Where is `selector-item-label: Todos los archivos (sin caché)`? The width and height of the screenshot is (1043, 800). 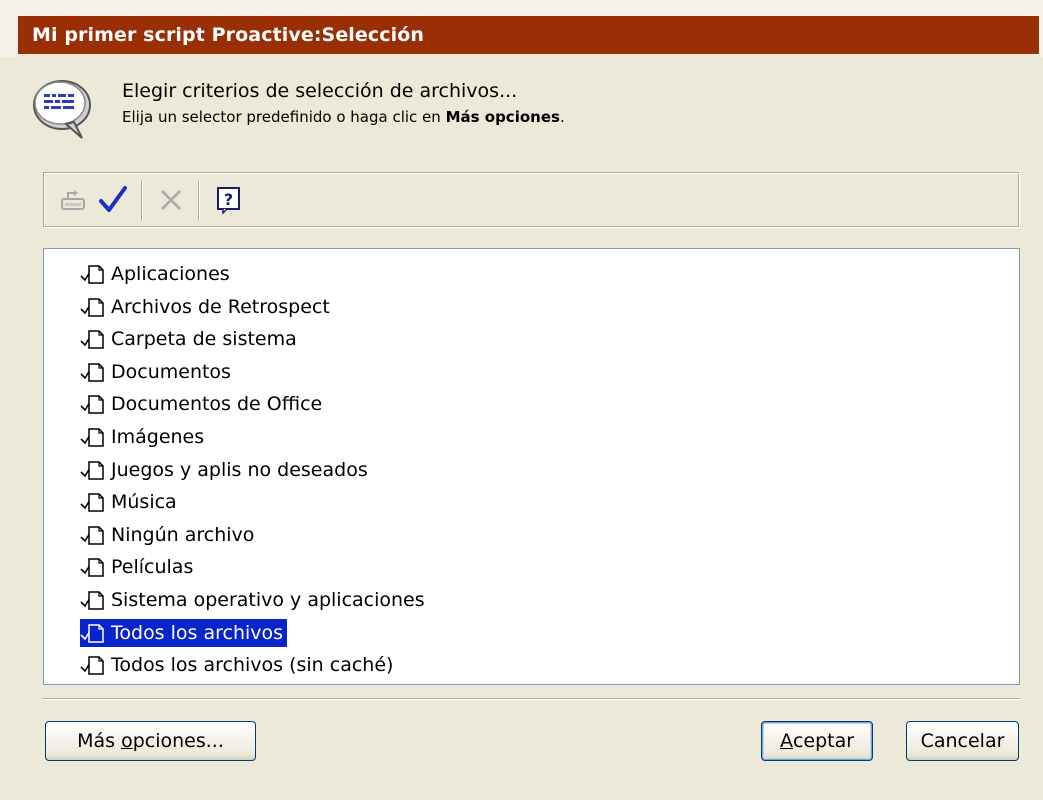
selector-item-label: Todos los archivos (sin caché) is located at coordinates (252, 665).